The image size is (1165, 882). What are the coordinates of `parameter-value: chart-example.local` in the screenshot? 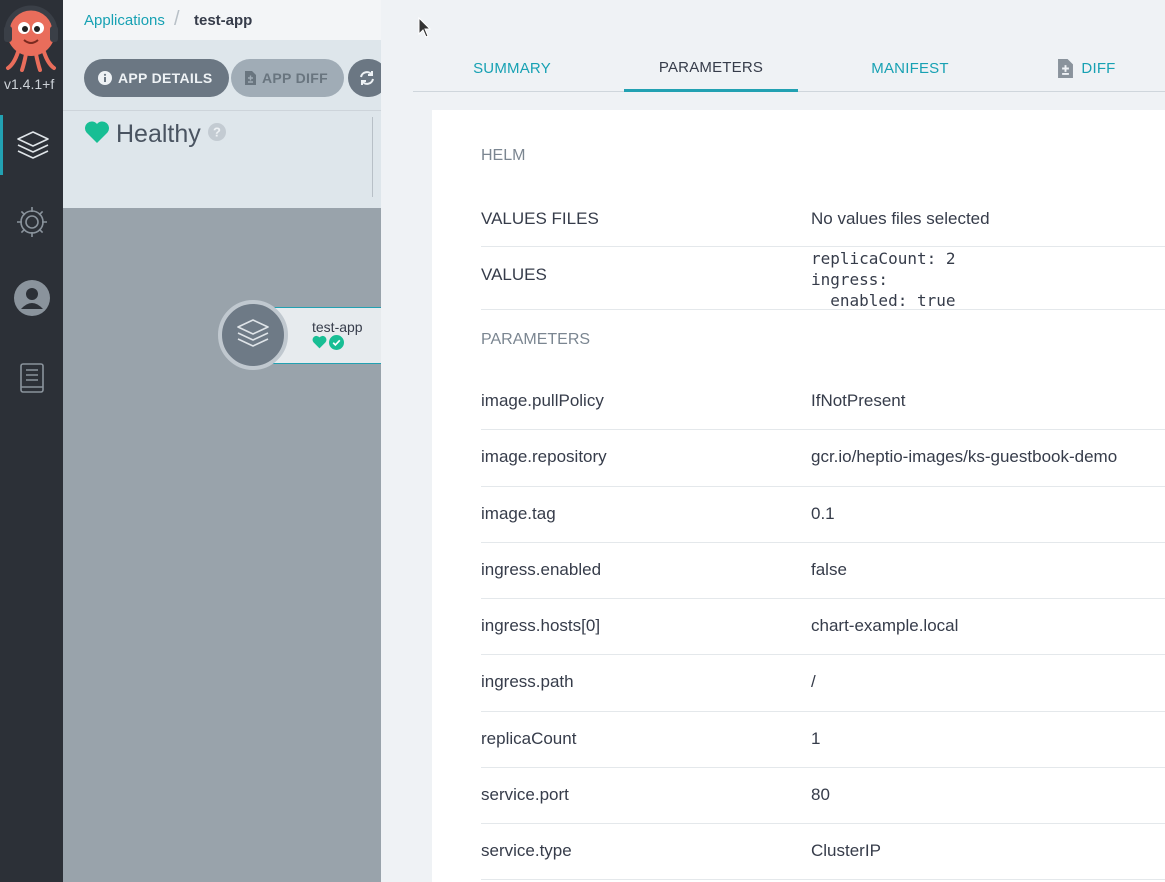 It's located at (885, 625).